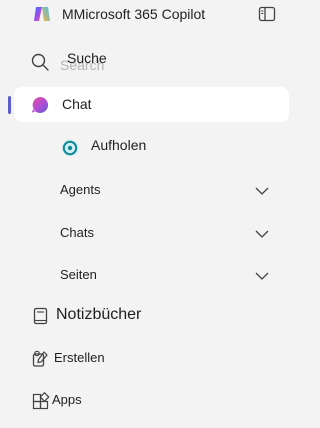 Image resolution: width=320 pixels, height=428 pixels. What do you see at coordinates (150, 316) in the screenshot?
I see `nav-item-notebooks: Notizbücher` at bounding box center [150, 316].